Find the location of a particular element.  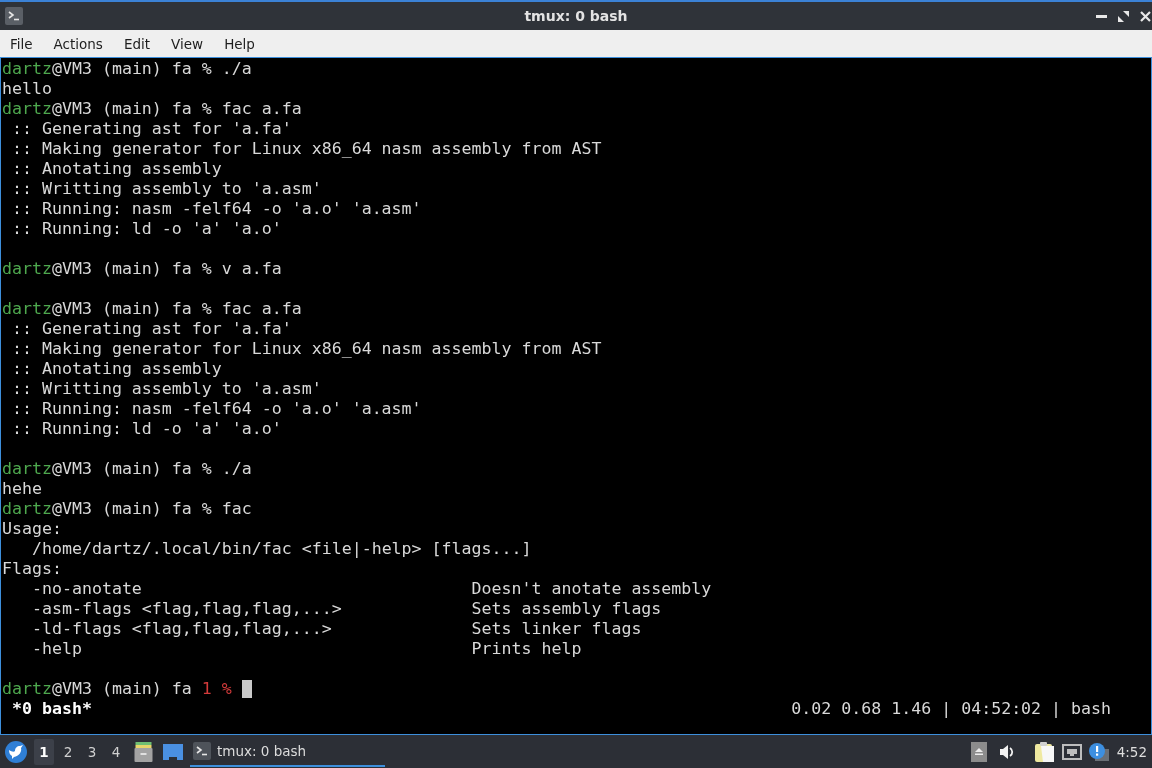

menu-item: Actions is located at coordinates (78, 43).